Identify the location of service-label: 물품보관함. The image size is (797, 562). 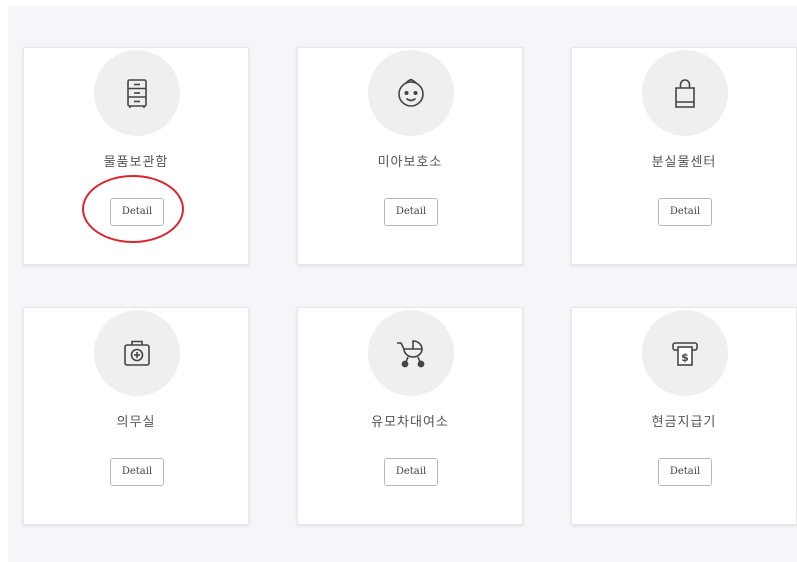
(136, 162).